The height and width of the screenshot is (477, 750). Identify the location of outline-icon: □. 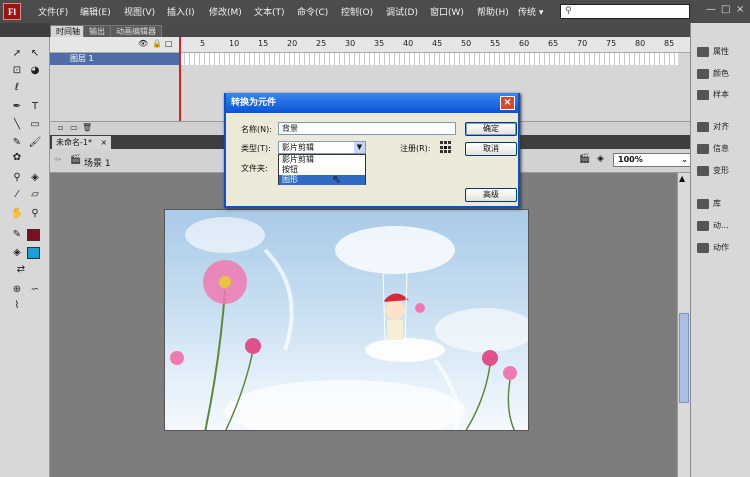
(169, 43).